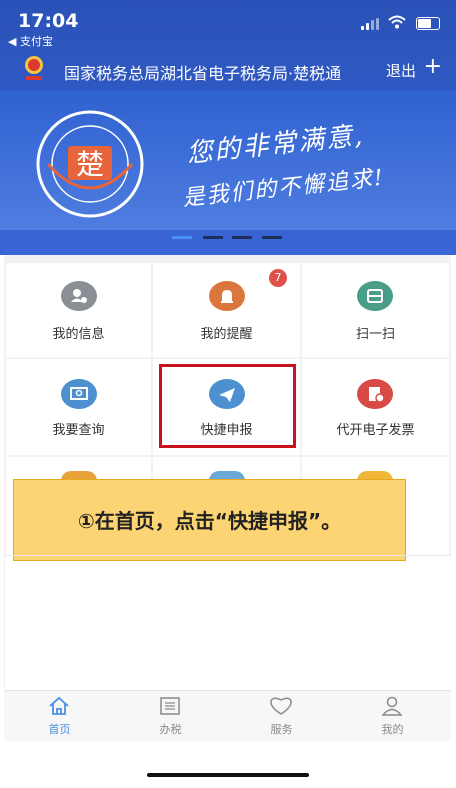 This screenshot has width=456, height=788. Describe the element at coordinates (59, 716) in the screenshot. I see `tab-home: 首页` at that location.